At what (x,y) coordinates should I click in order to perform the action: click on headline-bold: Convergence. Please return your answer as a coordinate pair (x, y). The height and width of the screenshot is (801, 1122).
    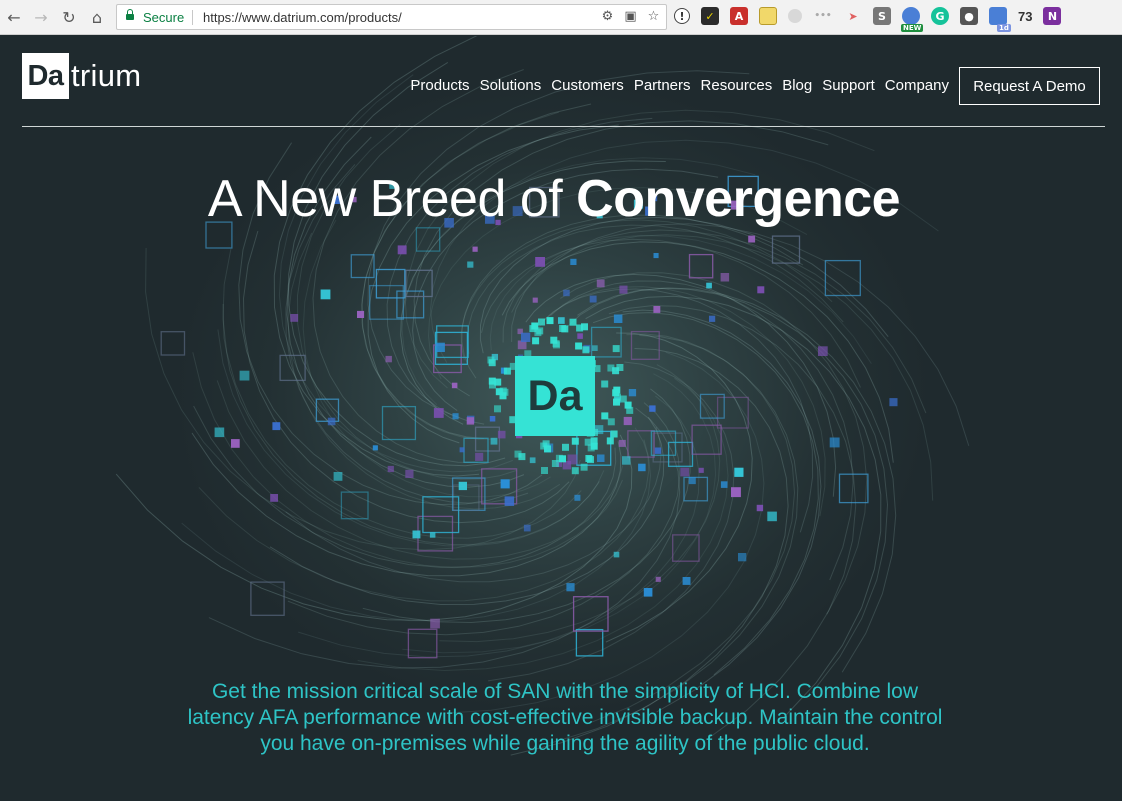
    Looking at the image, I should click on (738, 199).